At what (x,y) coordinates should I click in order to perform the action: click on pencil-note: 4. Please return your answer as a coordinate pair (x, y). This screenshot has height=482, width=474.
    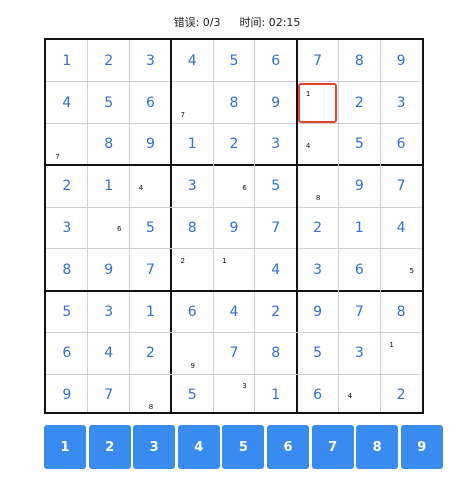
    Looking at the image, I should click on (350, 396).